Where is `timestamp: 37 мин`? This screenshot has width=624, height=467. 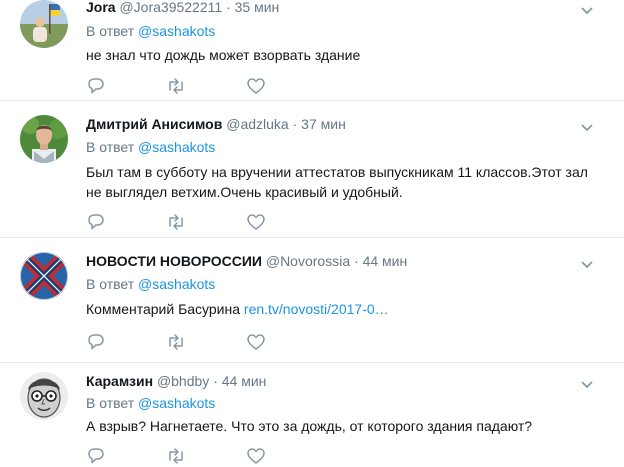
timestamp: 37 мин is located at coordinates (323, 124).